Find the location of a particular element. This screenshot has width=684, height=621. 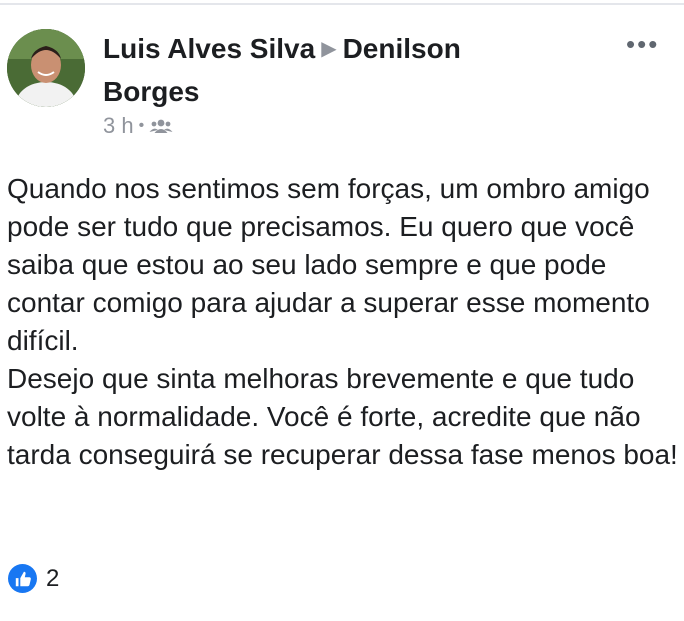

more-options-button: ••• is located at coordinates (647, 44).